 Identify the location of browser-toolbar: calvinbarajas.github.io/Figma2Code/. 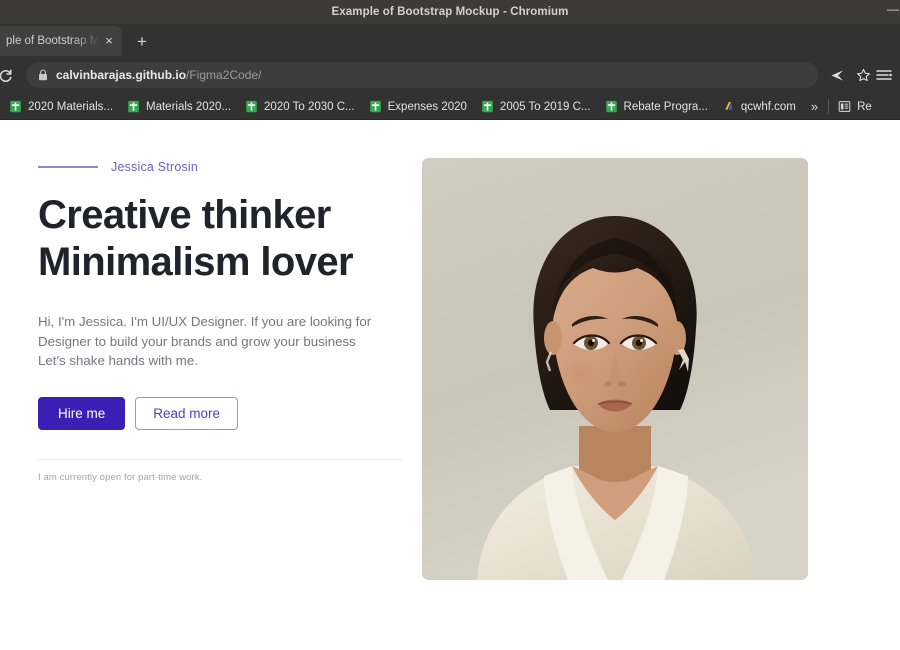
(450, 75).